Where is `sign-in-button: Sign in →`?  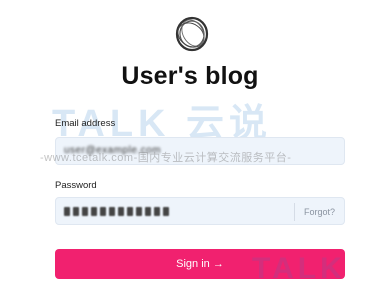 sign-in-button: Sign in → is located at coordinates (200, 264).